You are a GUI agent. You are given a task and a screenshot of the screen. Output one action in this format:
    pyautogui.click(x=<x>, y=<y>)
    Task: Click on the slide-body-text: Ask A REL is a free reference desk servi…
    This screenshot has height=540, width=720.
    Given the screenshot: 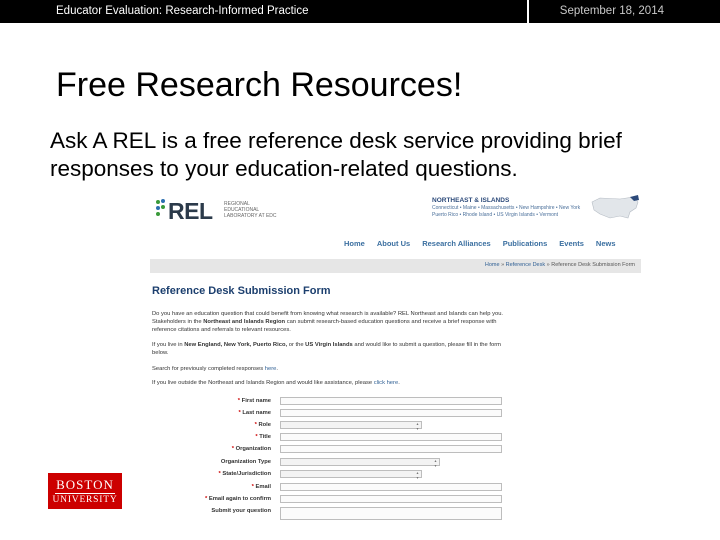 What is the action you would take?
    pyautogui.click(x=336, y=154)
    